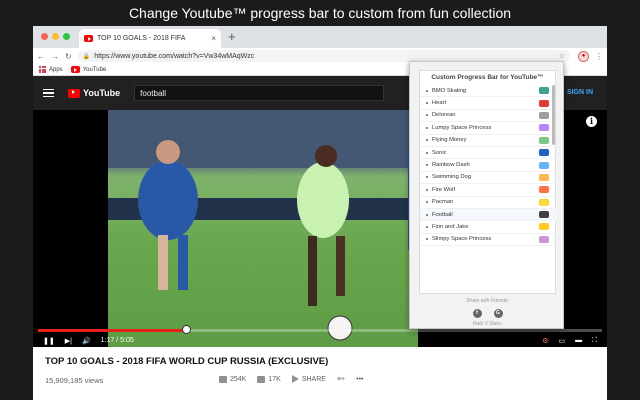  What do you see at coordinates (308, 379) in the screenshot?
I see `share-button: SHARE` at bounding box center [308, 379].